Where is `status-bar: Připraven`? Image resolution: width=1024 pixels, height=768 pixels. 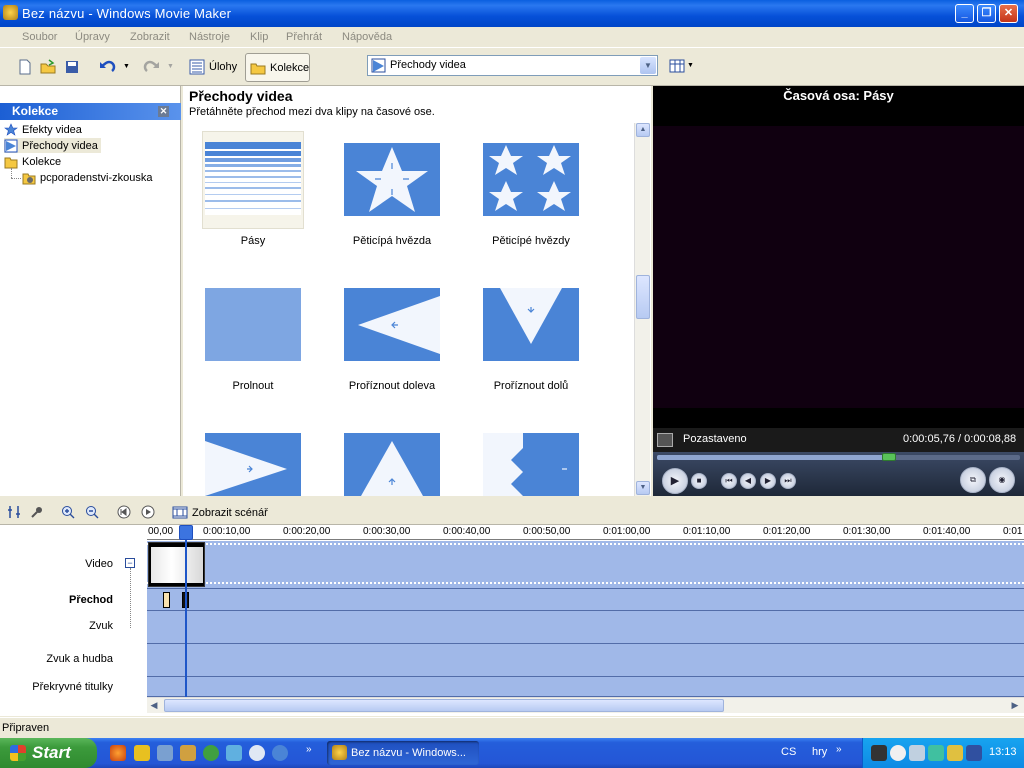
status-bar: Připraven is located at coordinates (512, 727).